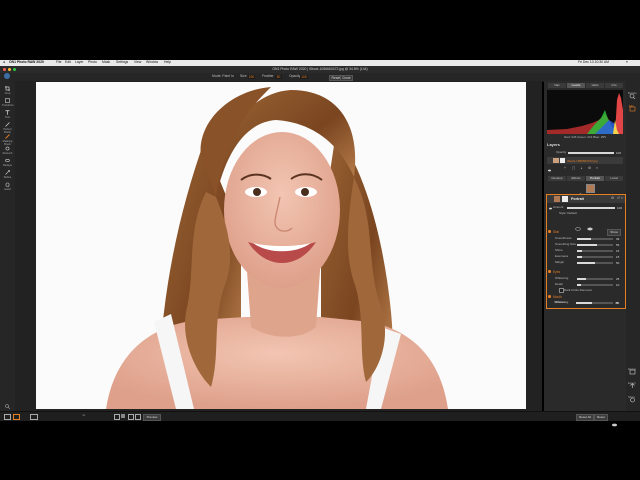 The width and height of the screenshot is (640, 480). What do you see at coordinates (138, 417) in the screenshot?
I see `overlay-icon` at bounding box center [138, 417].